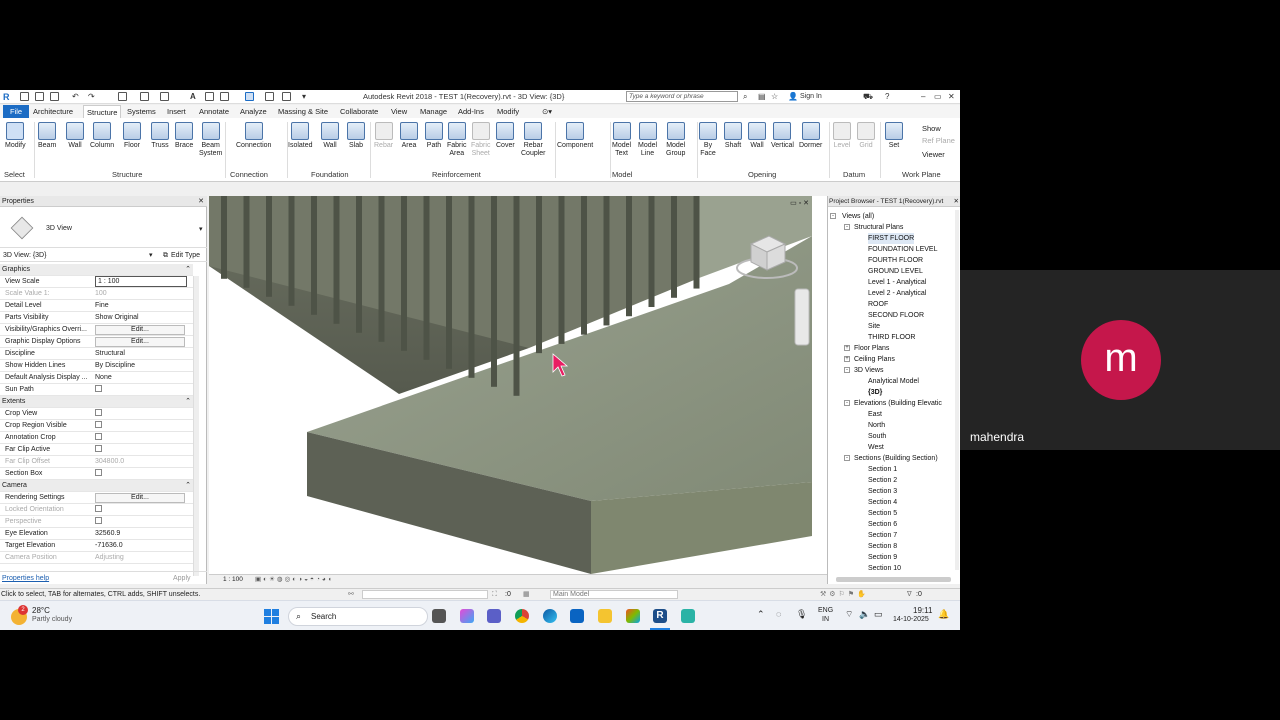  What do you see at coordinates (875, 414) in the screenshot?
I see `browser-node: East` at bounding box center [875, 414].